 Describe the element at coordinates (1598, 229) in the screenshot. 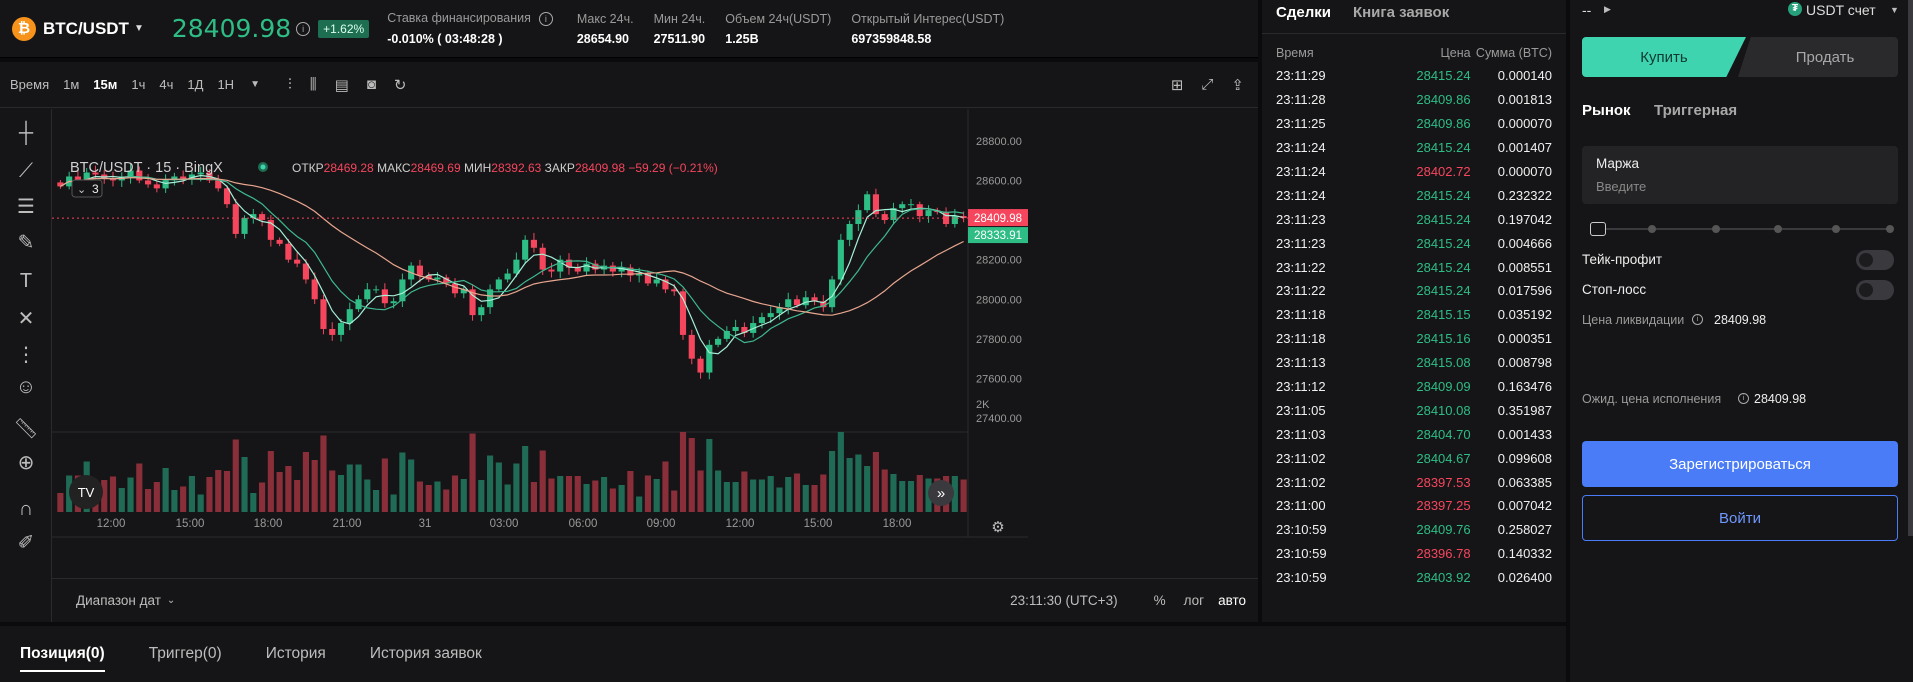

I see `slider-handle` at that location.